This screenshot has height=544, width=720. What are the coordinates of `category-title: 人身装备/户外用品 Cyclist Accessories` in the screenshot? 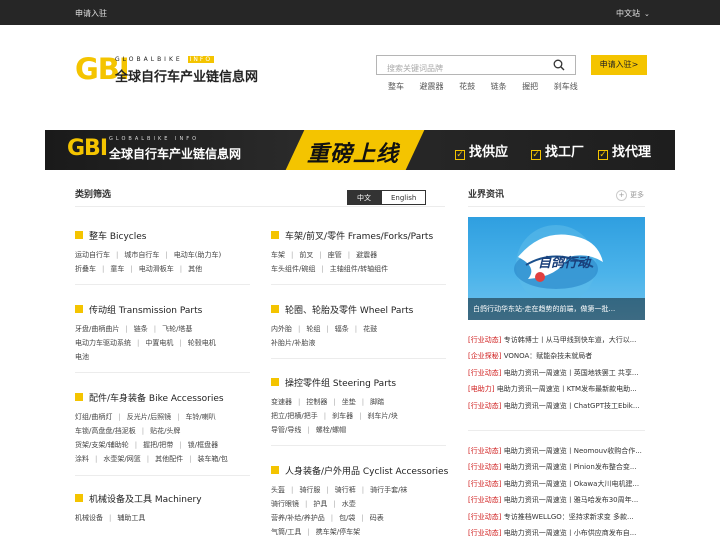 It's located at (363, 470).